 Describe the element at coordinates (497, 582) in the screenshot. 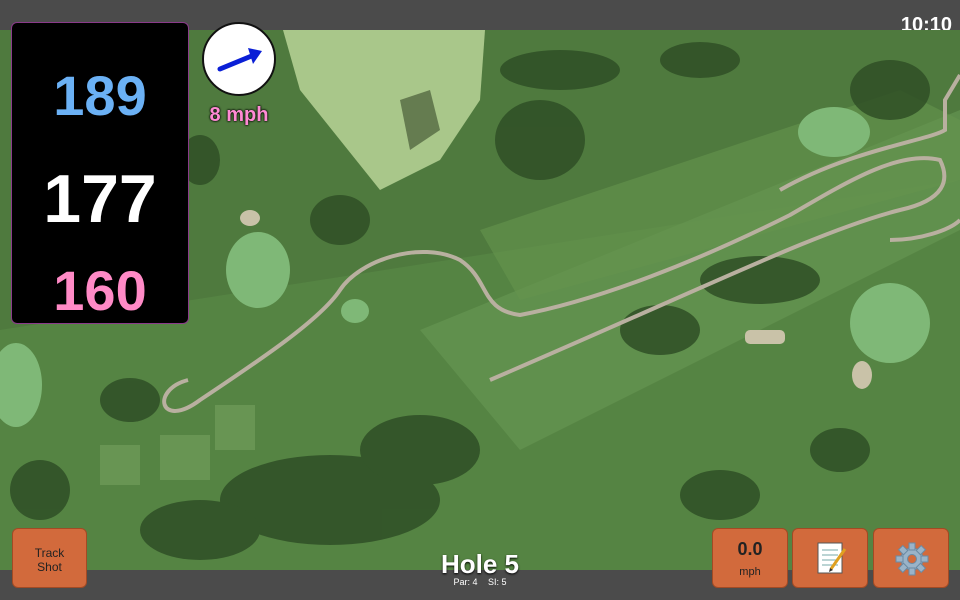

I see `stroke-index-label: SI: 5` at that location.